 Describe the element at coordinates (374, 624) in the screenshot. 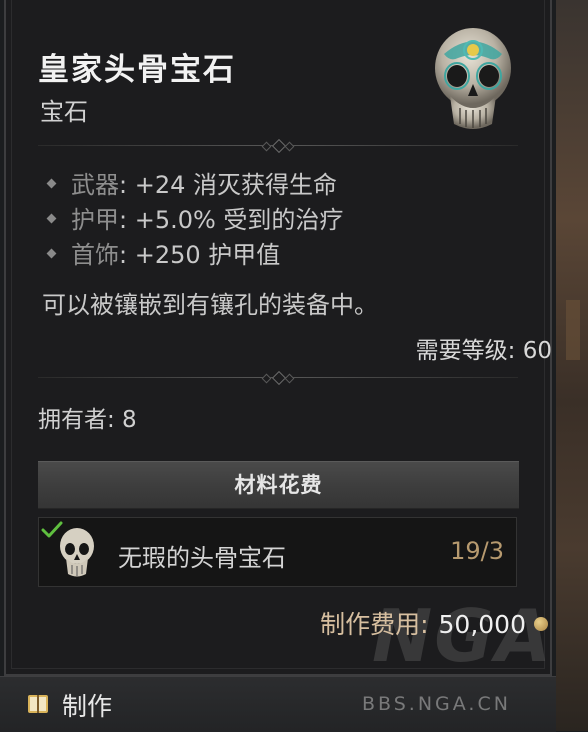

I see `cost-label: 制作费用:` at that location.